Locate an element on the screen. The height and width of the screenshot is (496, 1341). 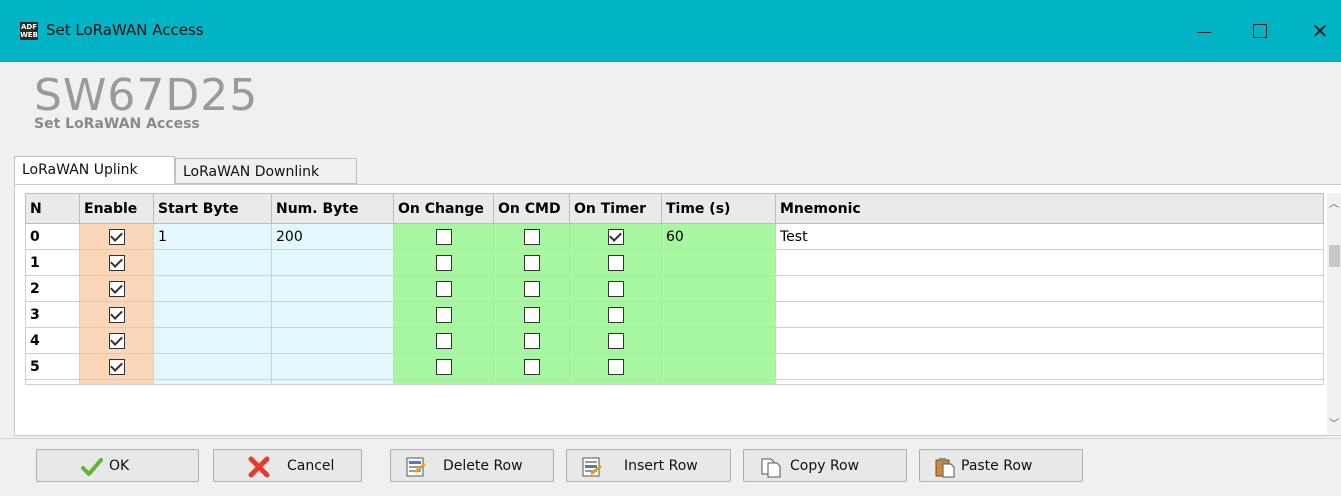
maximize-button is located at coordinates (1259, 31).